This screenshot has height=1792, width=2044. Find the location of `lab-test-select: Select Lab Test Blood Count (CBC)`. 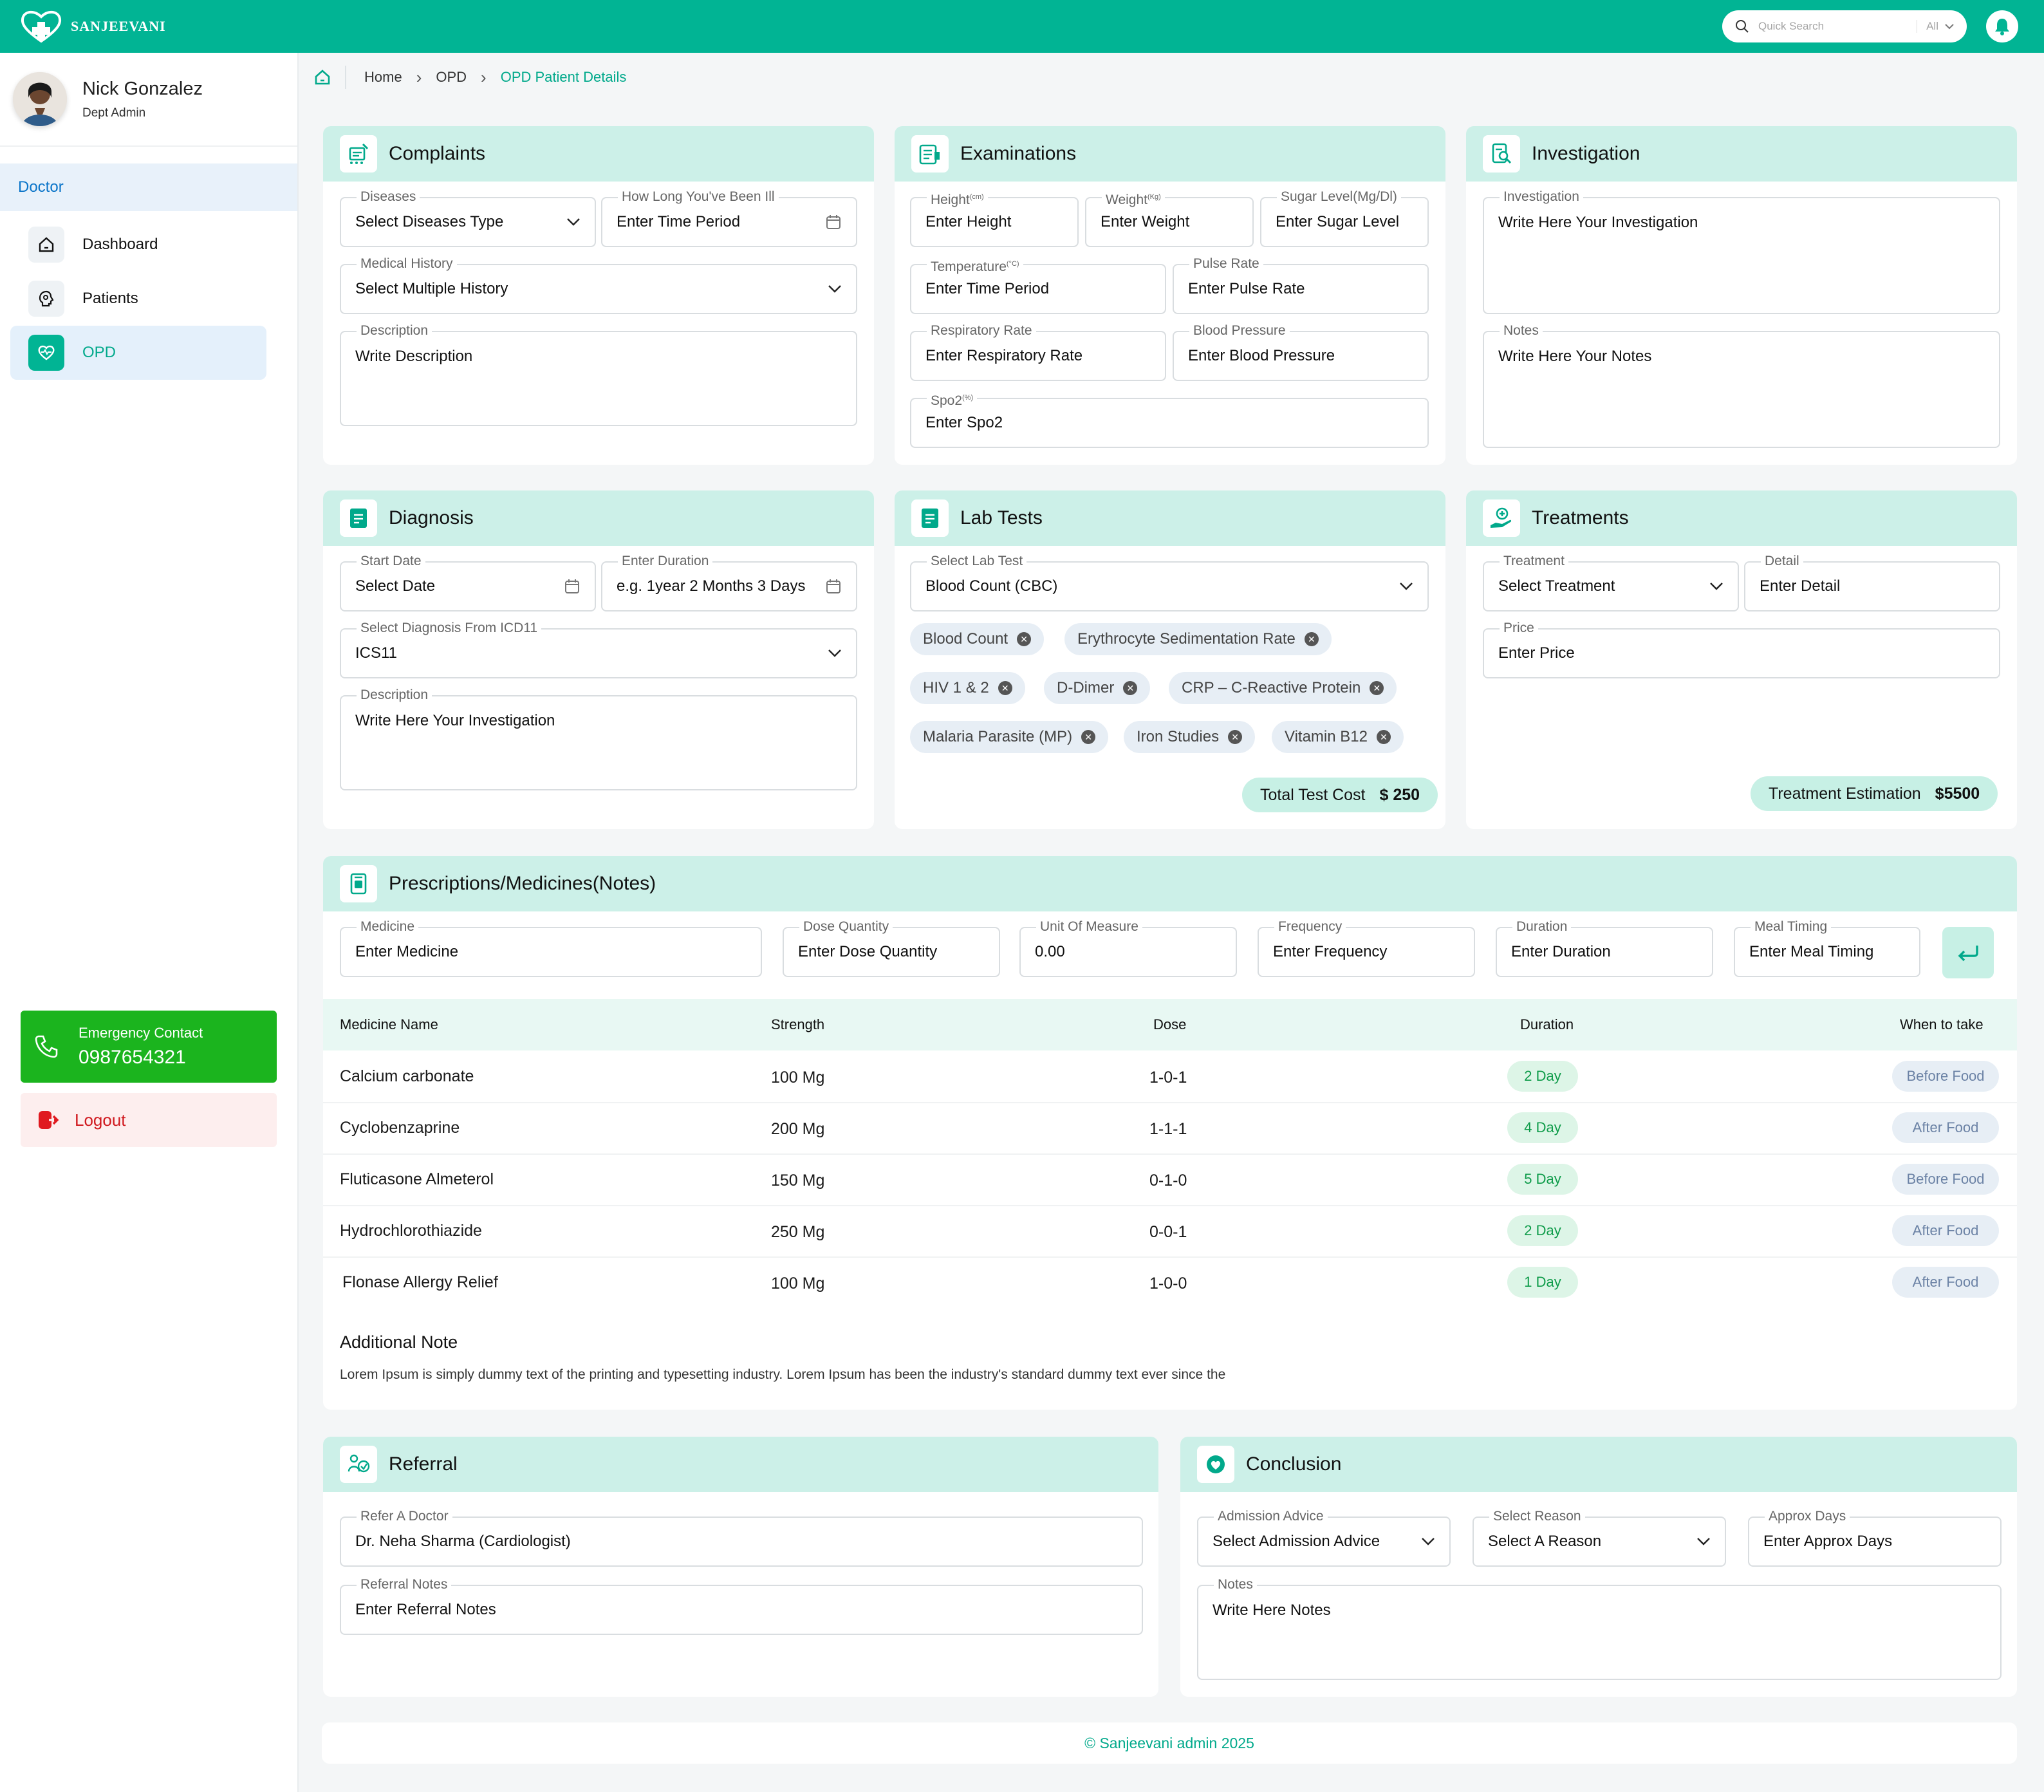

lab-test-select: Select Lab Test Blood Count (CBC) is located at coordinates (1169, 582).